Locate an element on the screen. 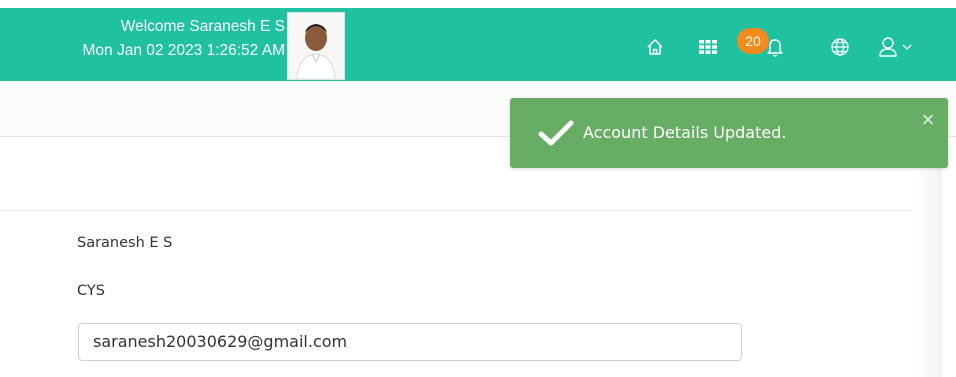  success-toast: Account Details Updated. × is located at coordinates (729, 133).